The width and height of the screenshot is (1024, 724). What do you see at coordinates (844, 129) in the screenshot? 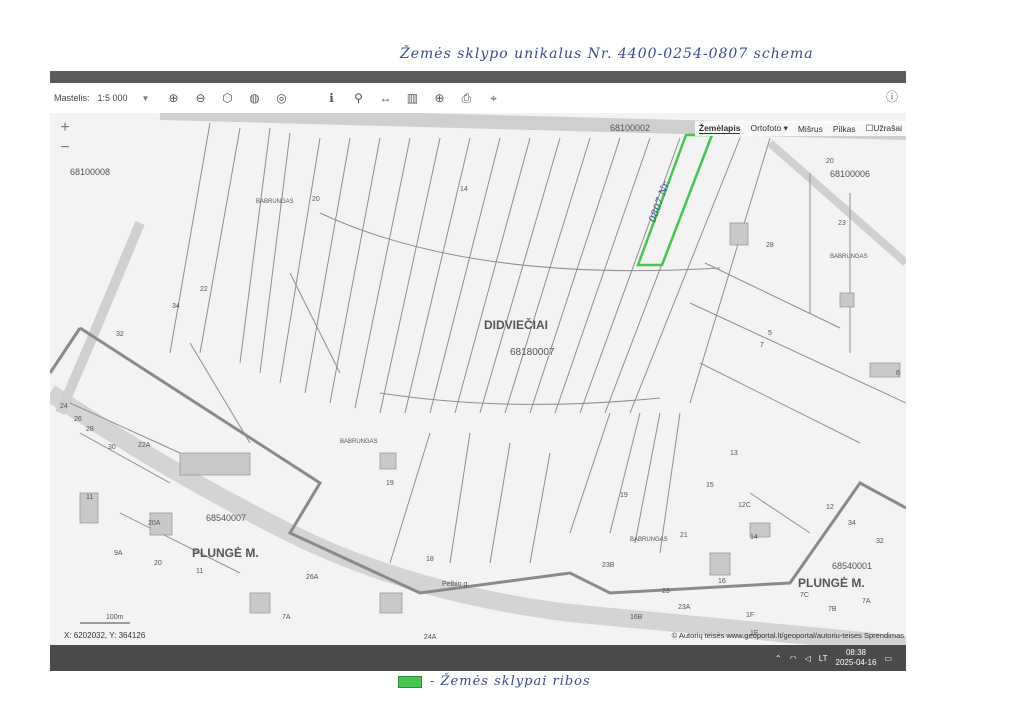
I see `basemap-pilkas: Pilkas` at bounding box center [844, 129].